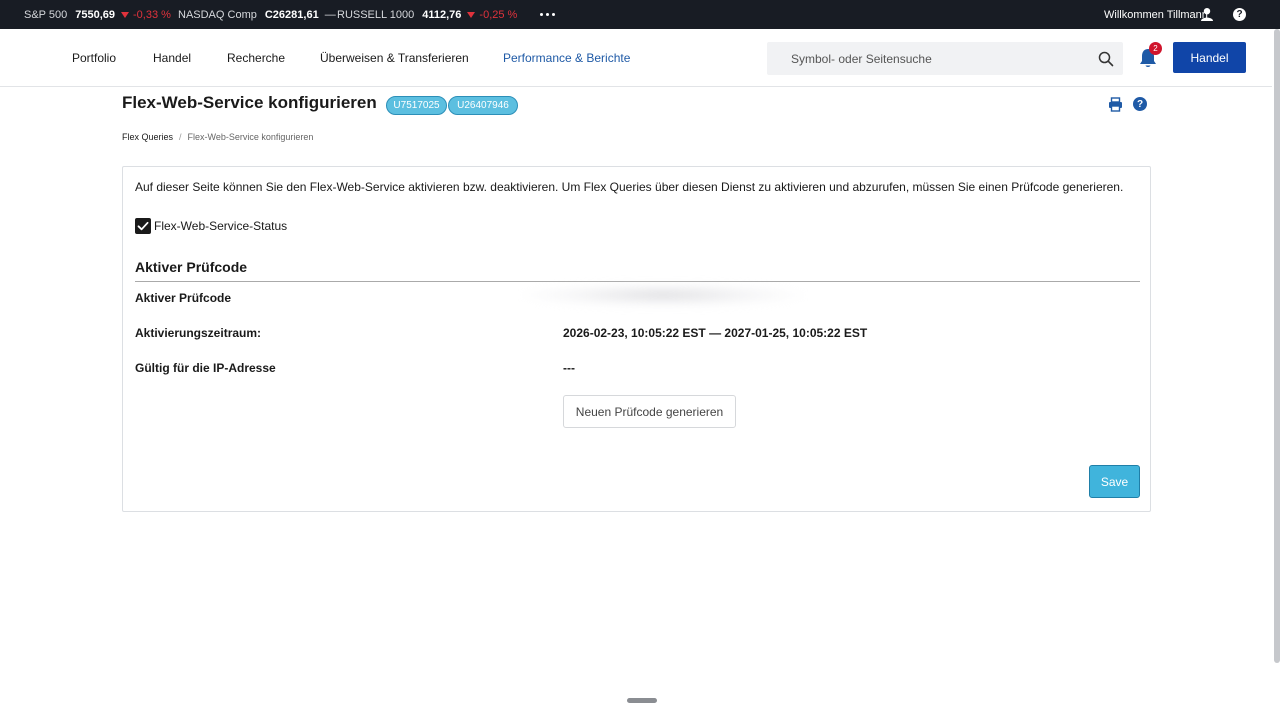 The width and height of the screenshot is (1280, 706). What do you see at coordinates (220, 226) in the screenshot?
I see `status-checkbox-label: Flex-Web-Service-Status` at bounding box center [220, 226].